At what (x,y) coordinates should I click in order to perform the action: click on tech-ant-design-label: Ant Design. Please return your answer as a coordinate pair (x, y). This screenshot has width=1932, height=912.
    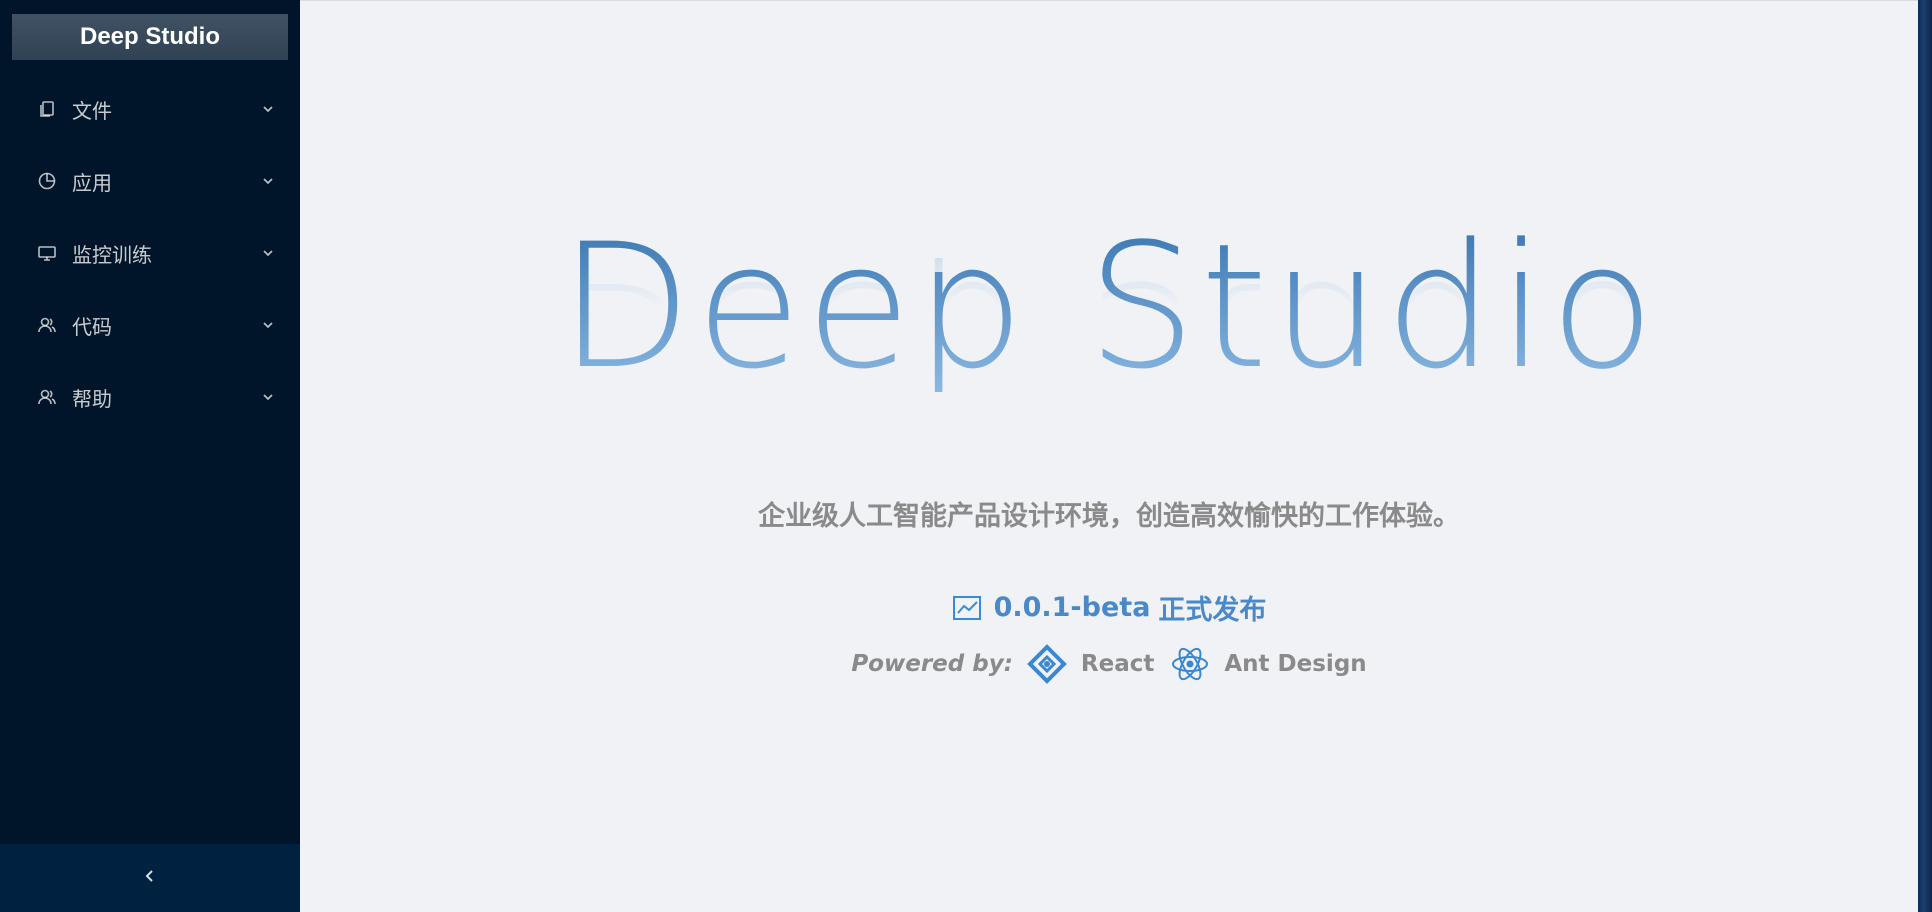
    Looking at the image, I should click on (1295, 664).